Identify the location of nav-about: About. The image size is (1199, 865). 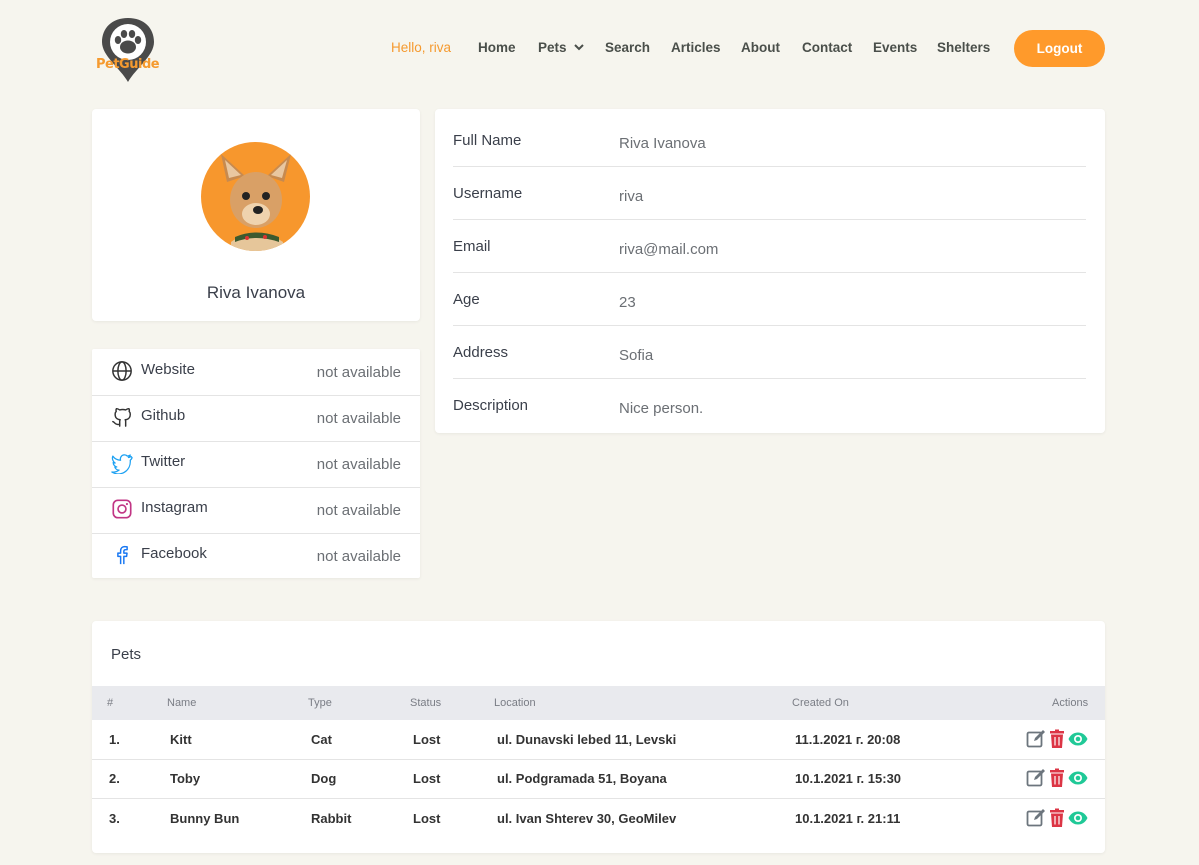
(760, 47).